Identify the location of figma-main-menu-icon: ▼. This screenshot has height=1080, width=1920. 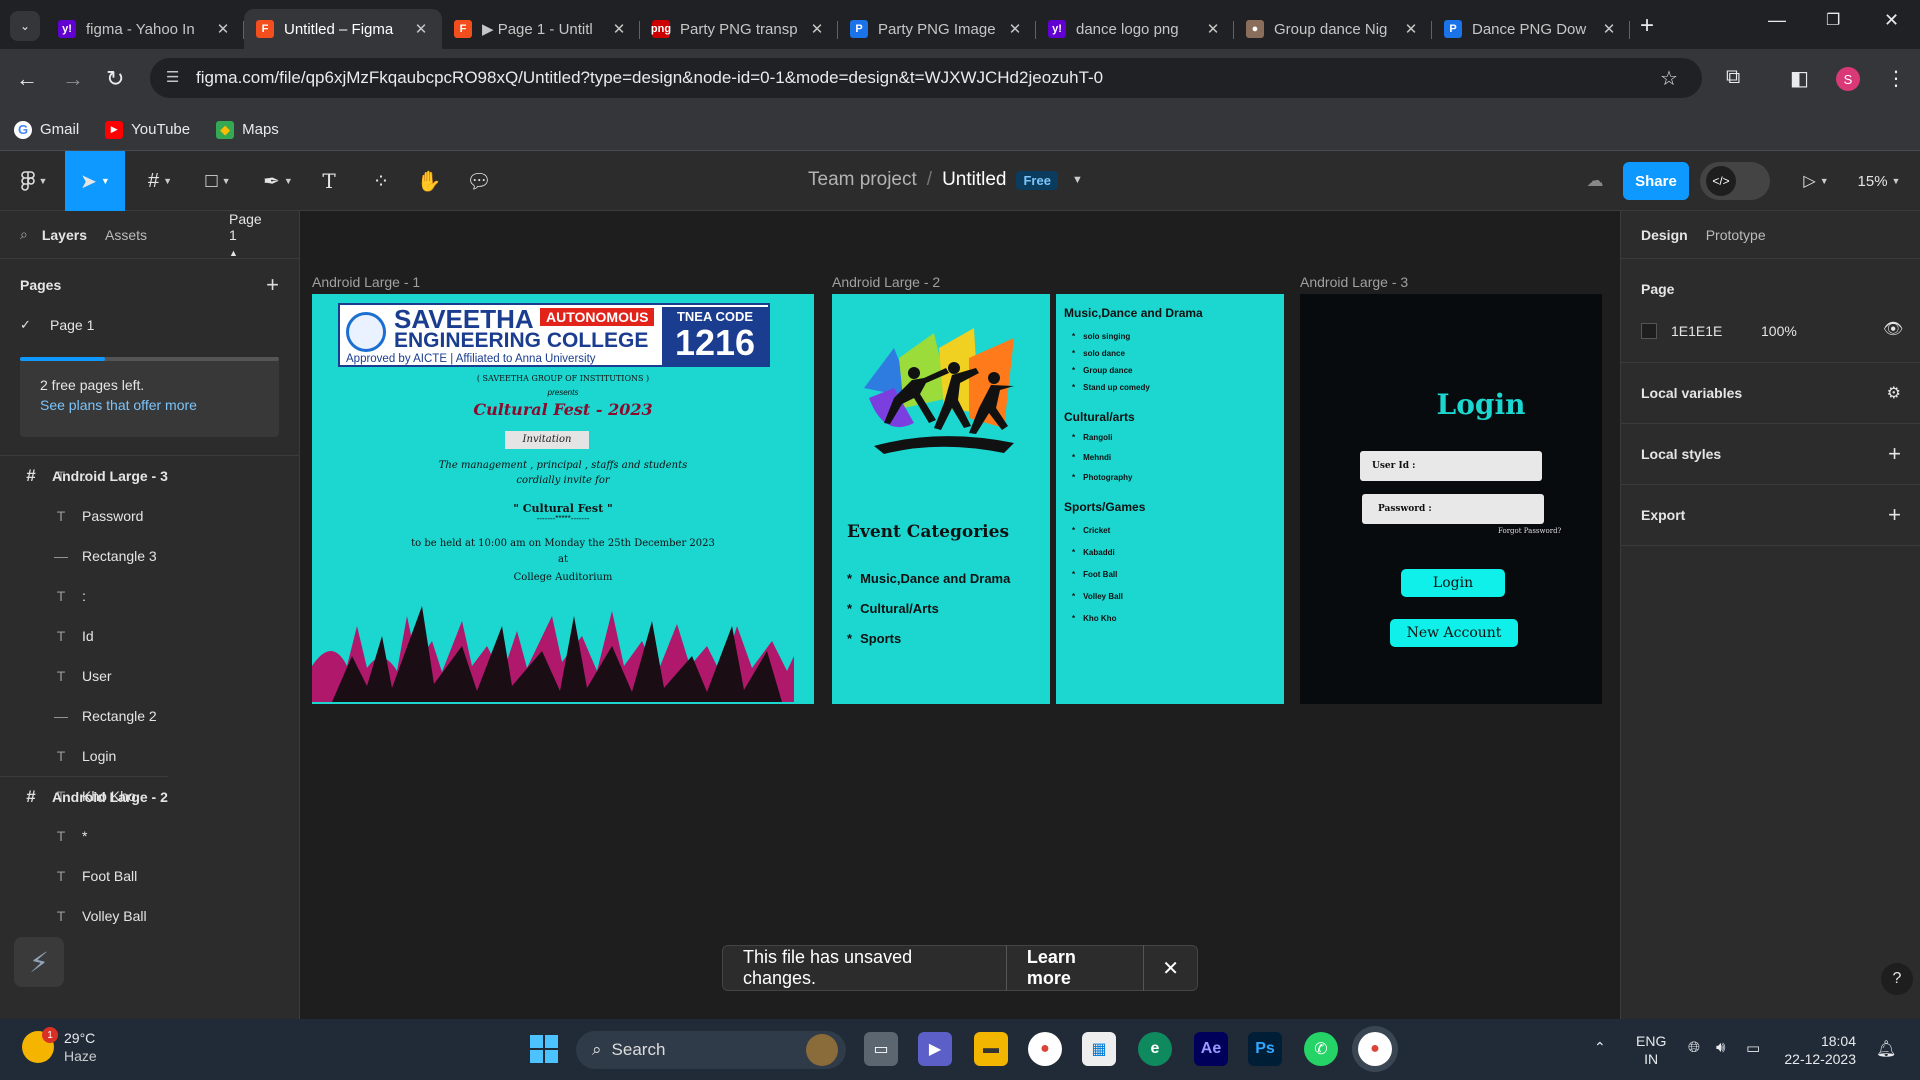
(34, 181).